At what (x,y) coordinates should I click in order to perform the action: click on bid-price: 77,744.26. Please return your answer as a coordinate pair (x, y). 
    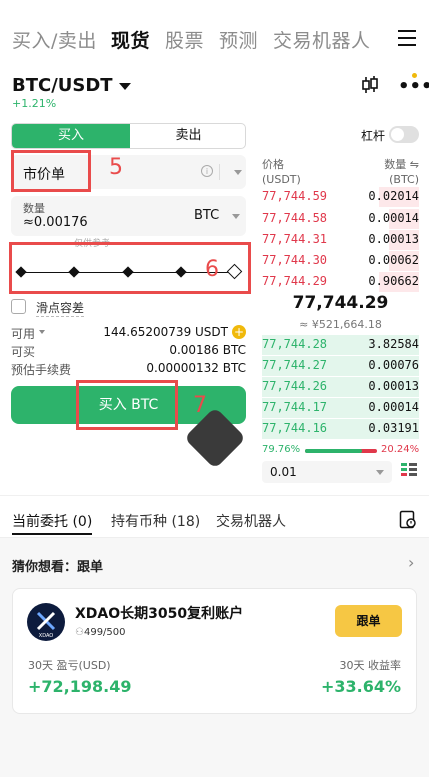
    Looking at the image, I should click on (295, 386).